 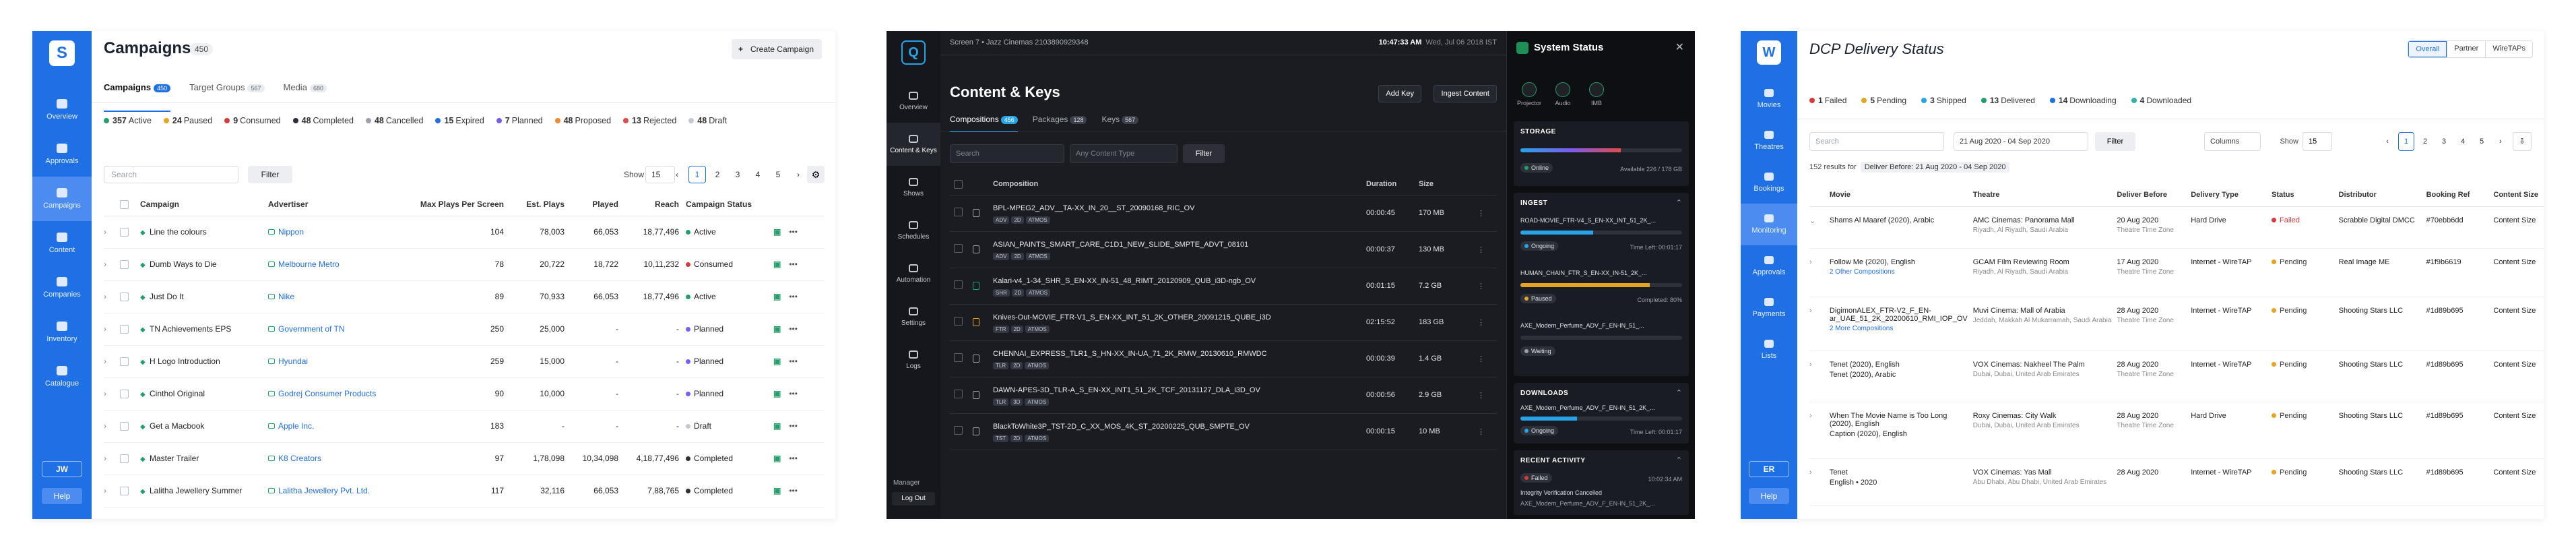 What do you see at coordinates (697, 174) in the screenshot?
I see `page-button: 1` at bounding box center [697, 174].